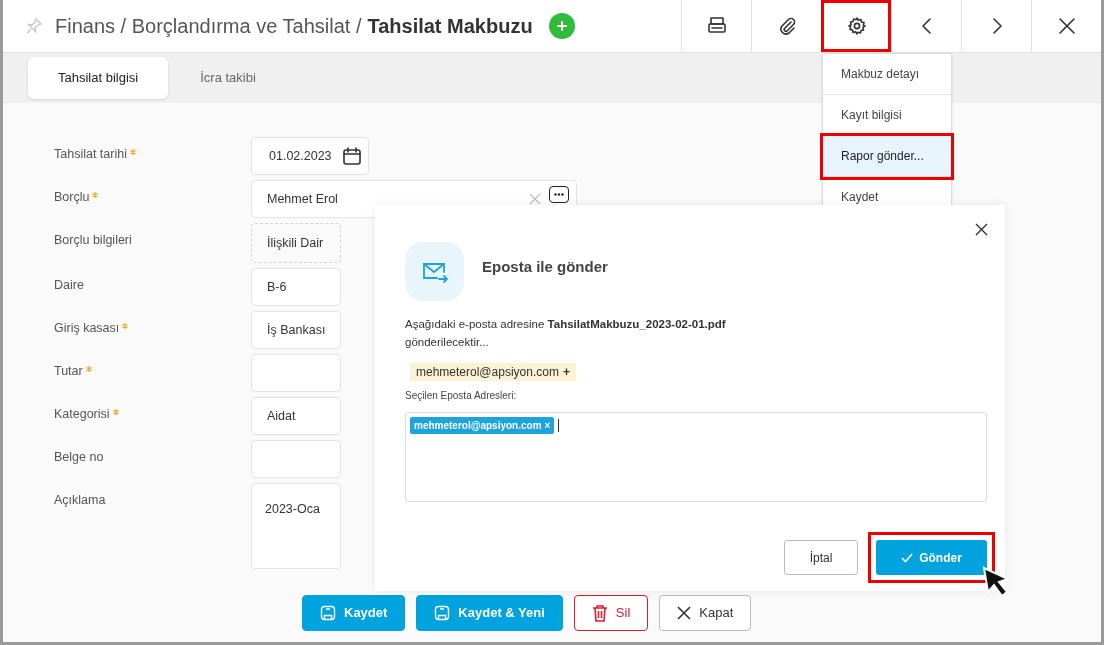 The width and height of the screenshot is (1104, 645). I want to click on settings-icon, so click(856, 26).